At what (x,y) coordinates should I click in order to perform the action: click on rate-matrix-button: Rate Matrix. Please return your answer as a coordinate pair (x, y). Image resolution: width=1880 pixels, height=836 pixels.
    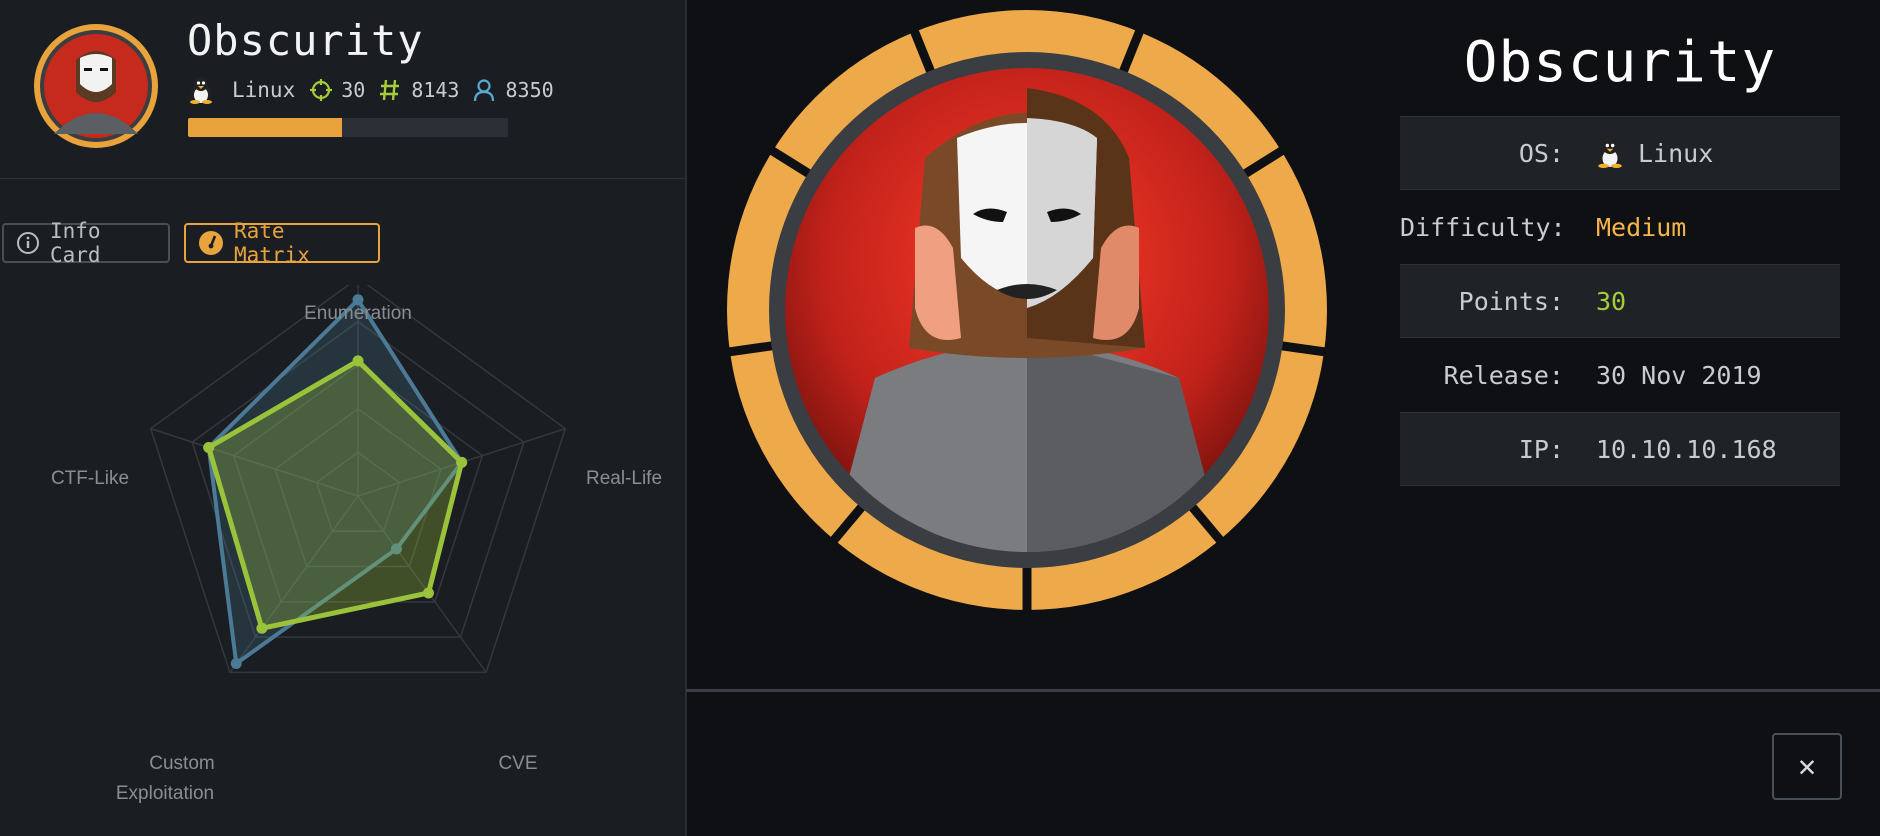
    Looking at the image, I should click on (282, 243).